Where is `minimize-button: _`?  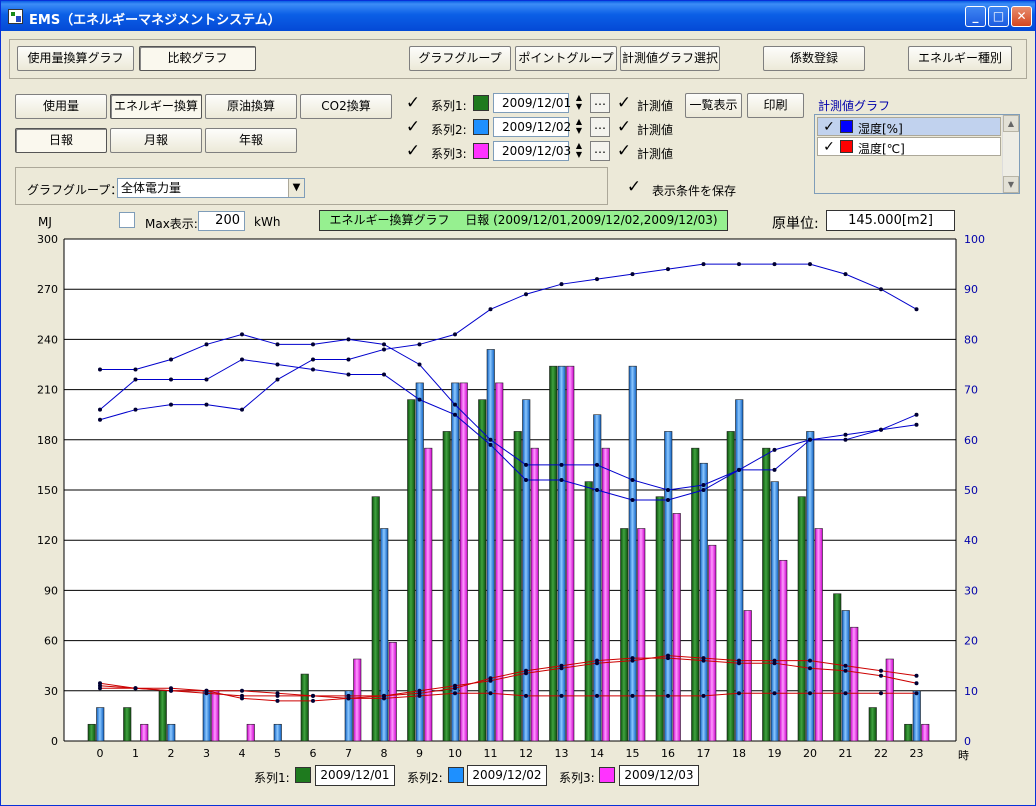
minimize-button: _ is located at coordinates (975, 16).